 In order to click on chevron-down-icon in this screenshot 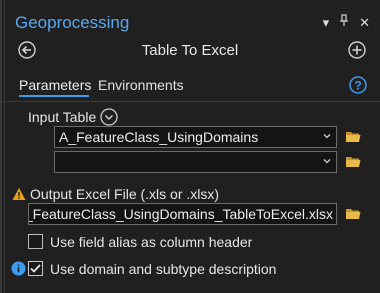, I will do `click(109, 117)`.